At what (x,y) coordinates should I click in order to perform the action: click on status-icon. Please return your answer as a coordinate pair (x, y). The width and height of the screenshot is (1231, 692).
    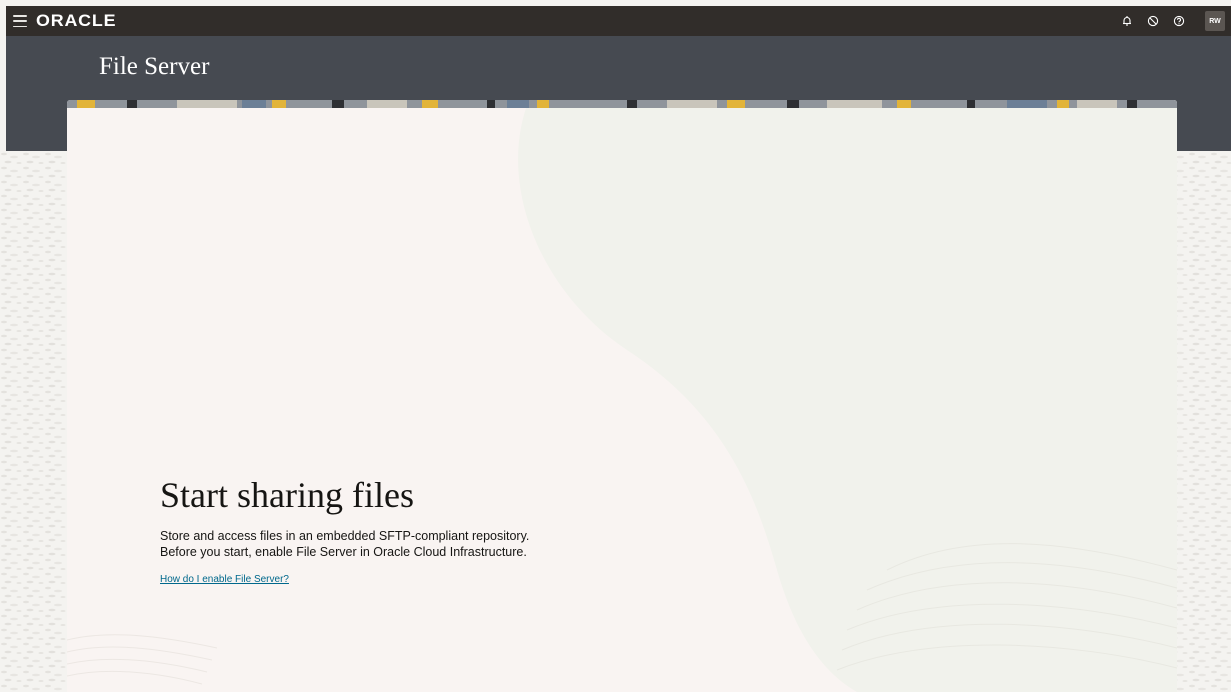
    Looking at the image, I should click on (1153, 21).